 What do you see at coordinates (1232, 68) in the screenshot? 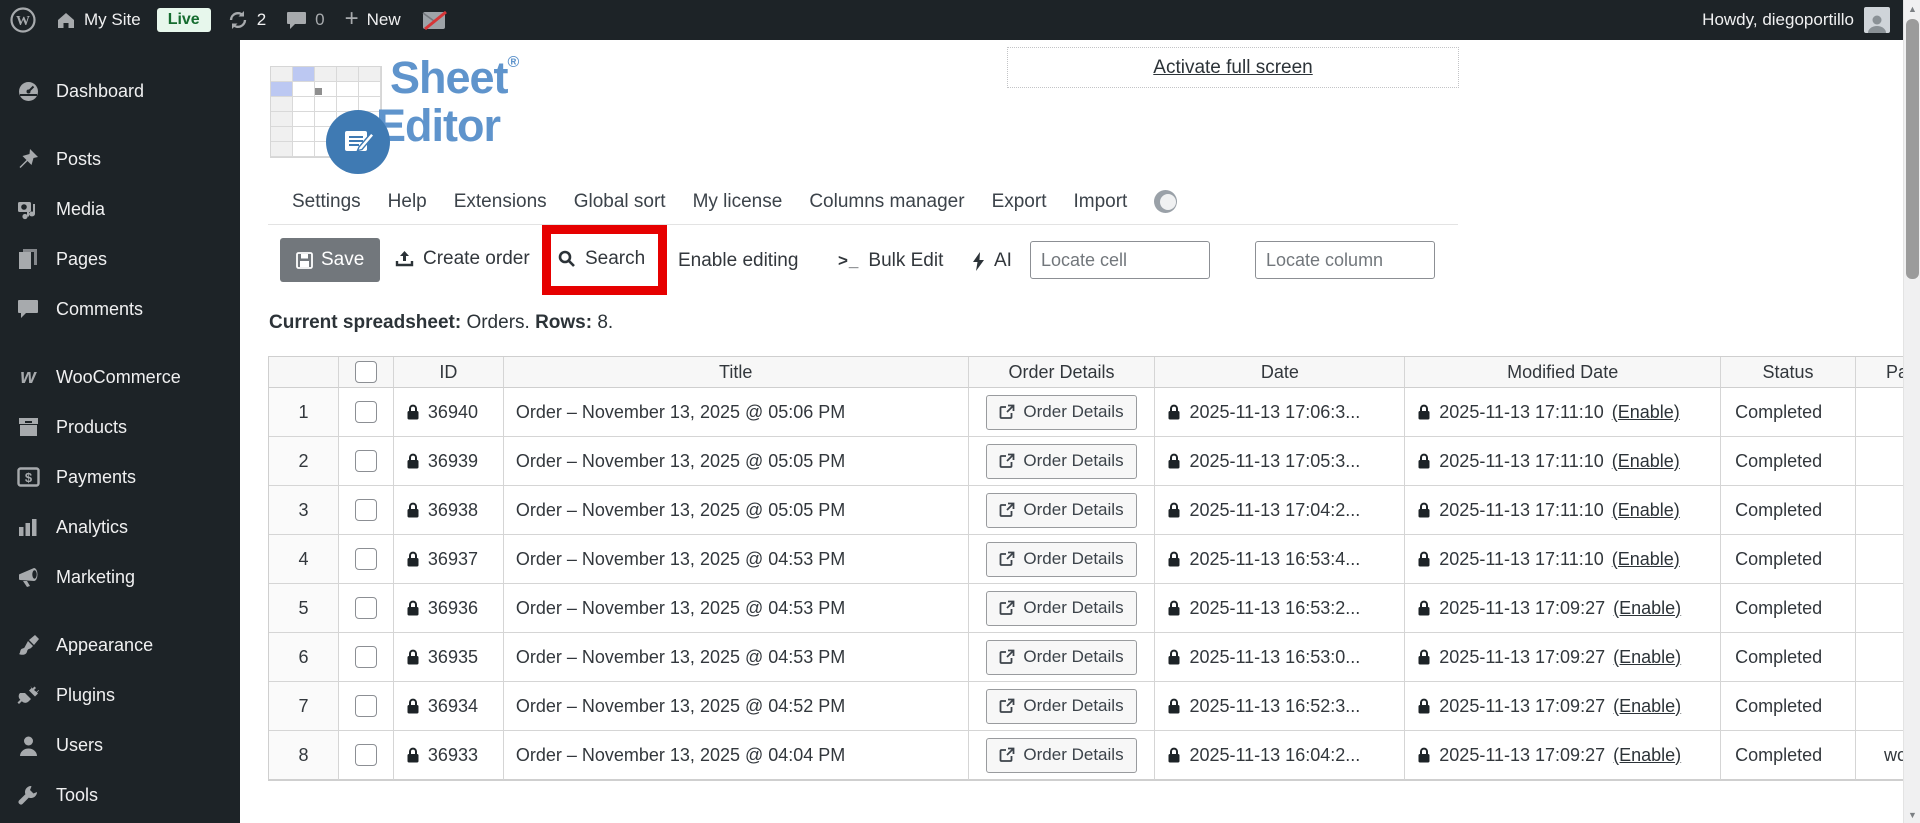
I see `activate-fullscreen-link: Activate full screen` at bounding box center [1232, 68].